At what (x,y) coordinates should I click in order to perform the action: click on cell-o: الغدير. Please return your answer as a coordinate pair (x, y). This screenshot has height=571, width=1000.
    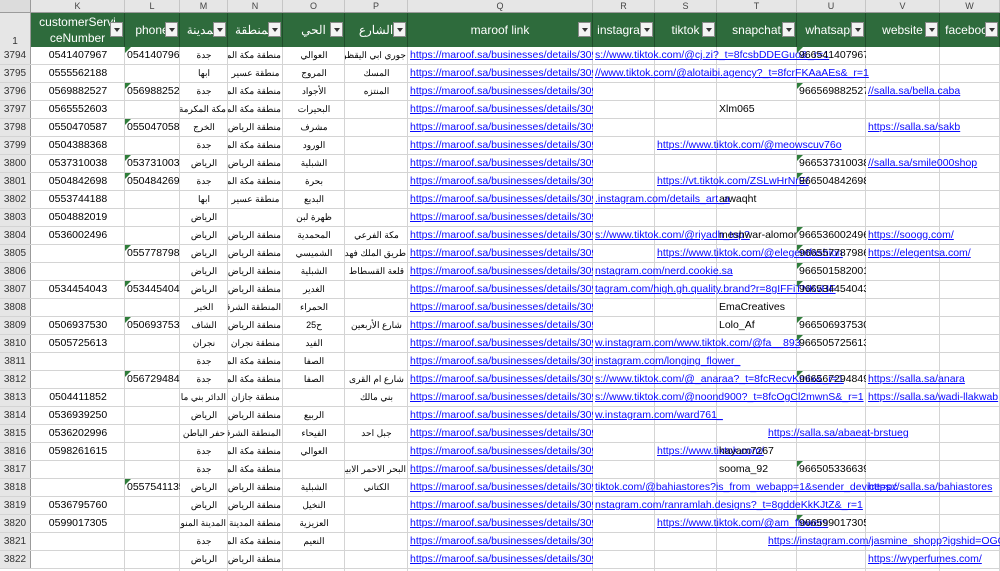
    Looking at the image, I should click on (314, 289).